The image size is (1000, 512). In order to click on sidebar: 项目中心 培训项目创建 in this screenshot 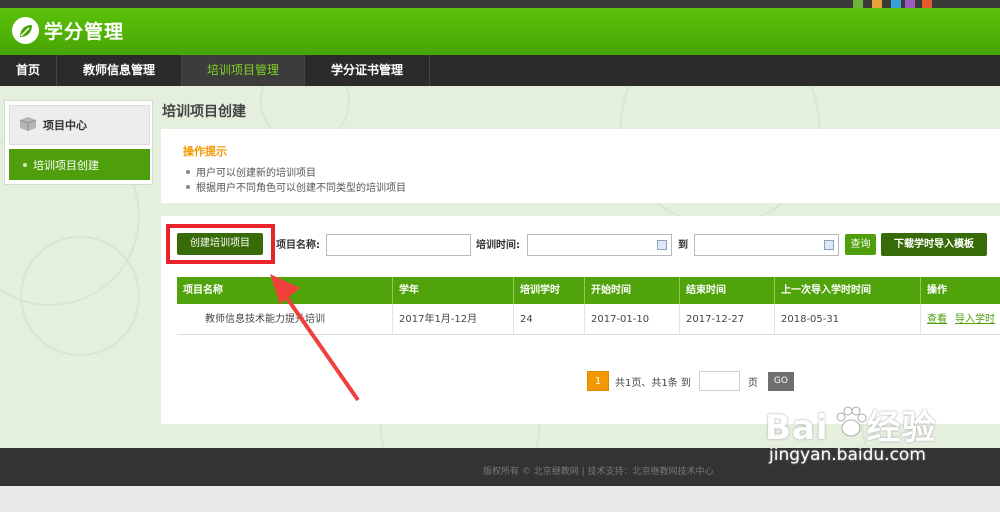, I will do `click(78, 142)`.